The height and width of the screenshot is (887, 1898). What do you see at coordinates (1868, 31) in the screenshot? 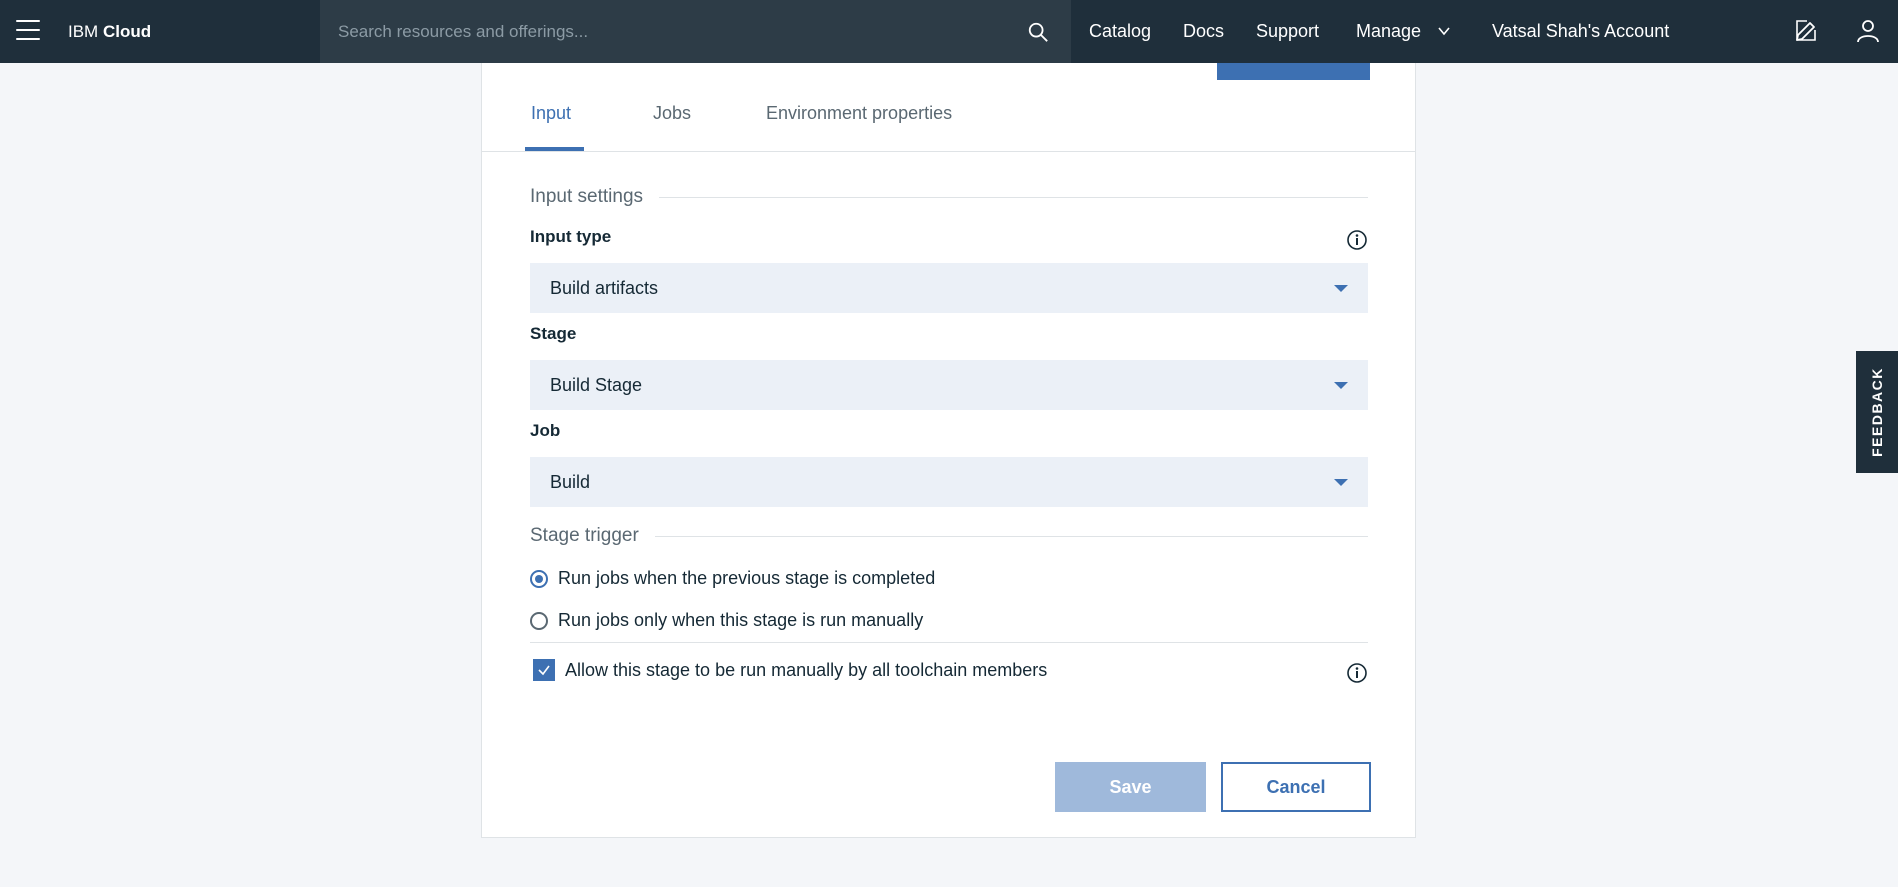
I see `user-icon` at bounding box center [1868, 31].